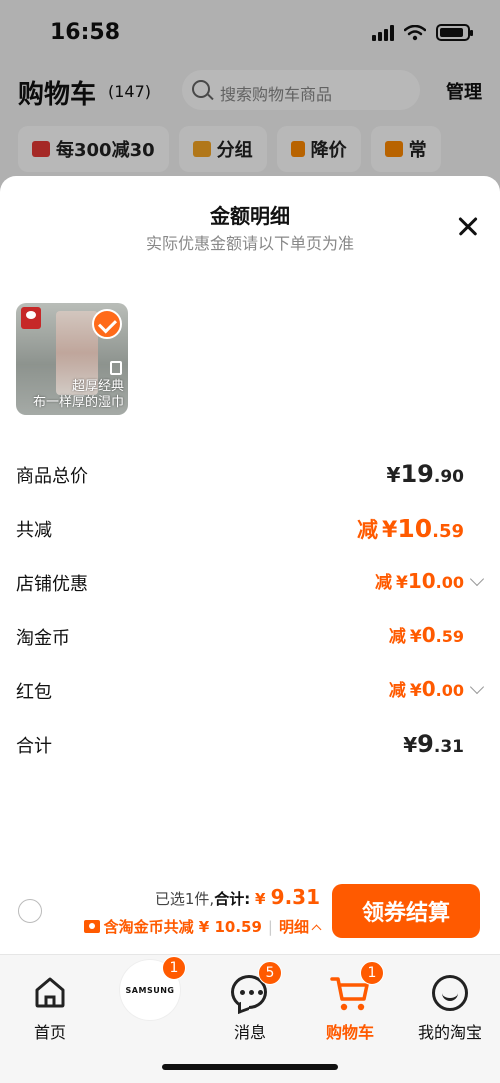 Image resolution: width=500 pixels, height=1083 pixels. Describe the element at coordinates (116, 368) in the screenshot. I see `package-icon` at that location.